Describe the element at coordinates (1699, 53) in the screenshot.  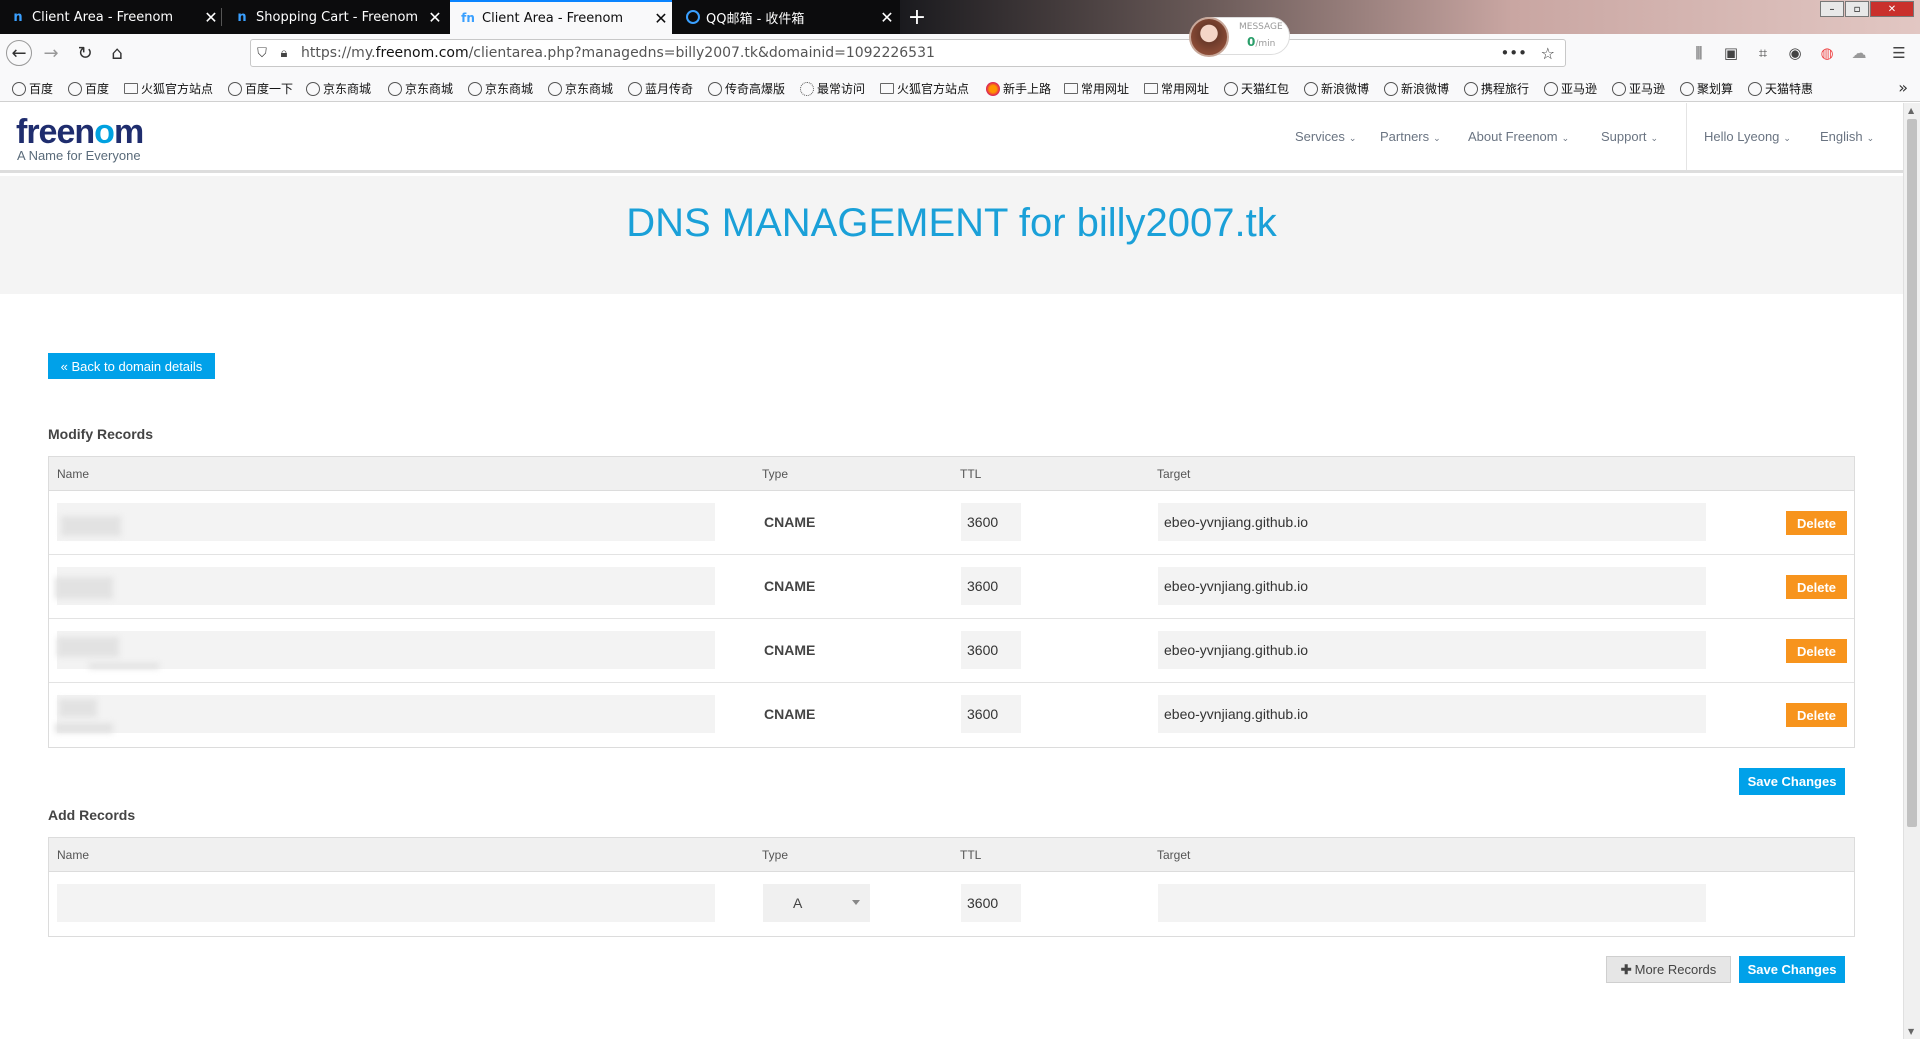
I see `library-icon: ⫼` at that location.